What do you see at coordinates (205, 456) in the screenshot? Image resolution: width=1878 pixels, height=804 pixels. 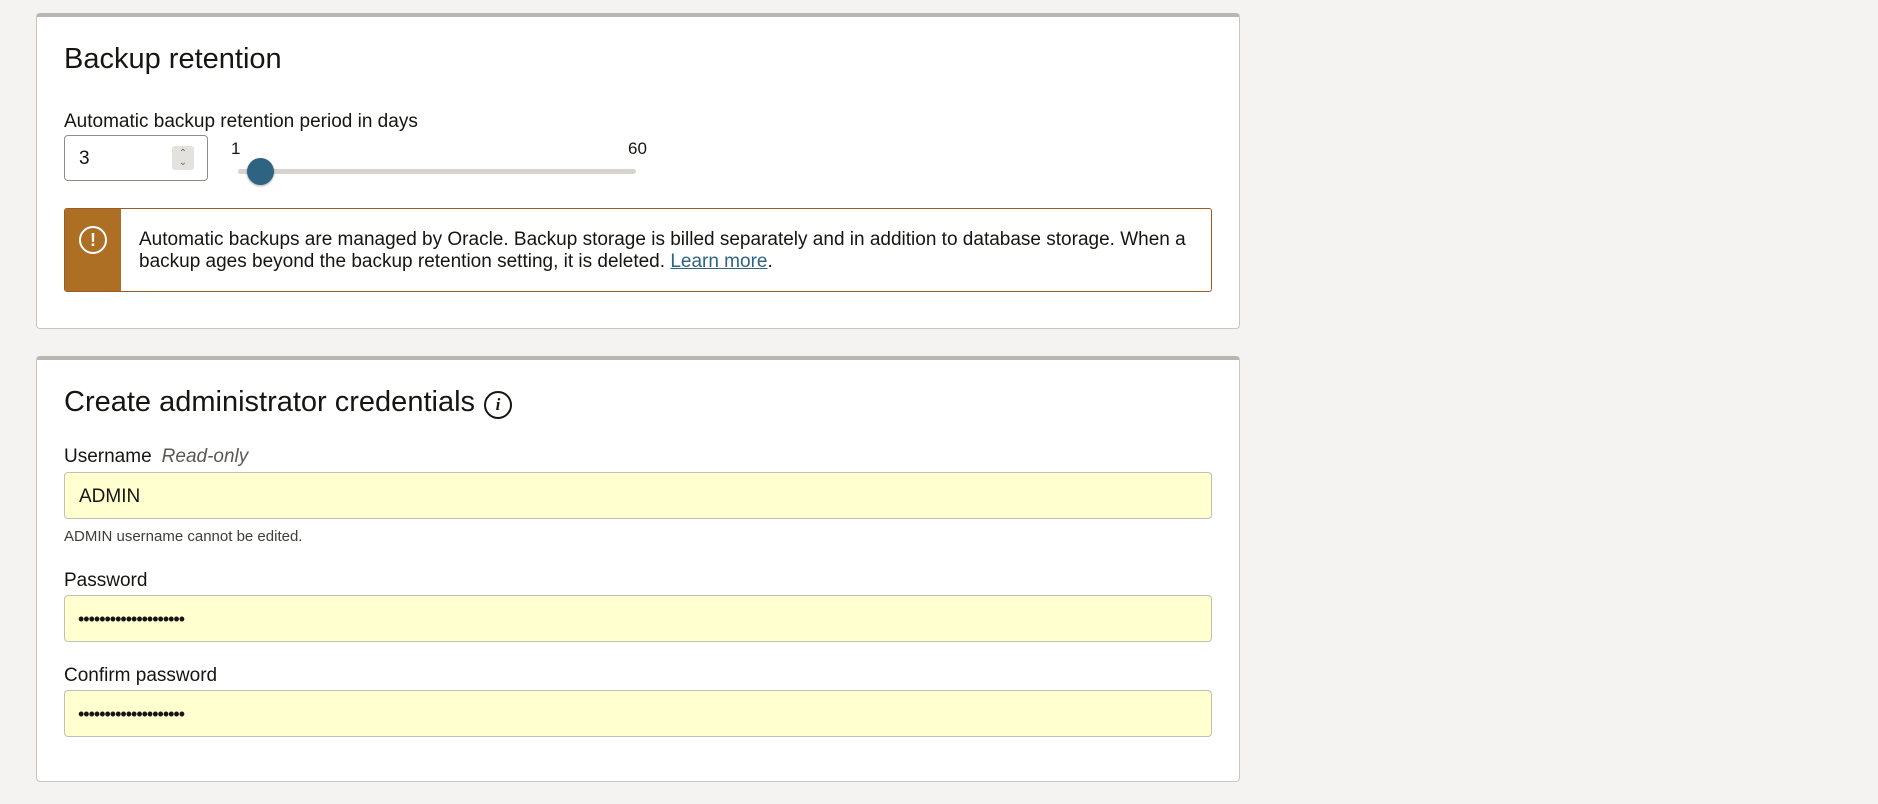 I see `readonly-tag: Read-only` at bounding box center [205, 456].